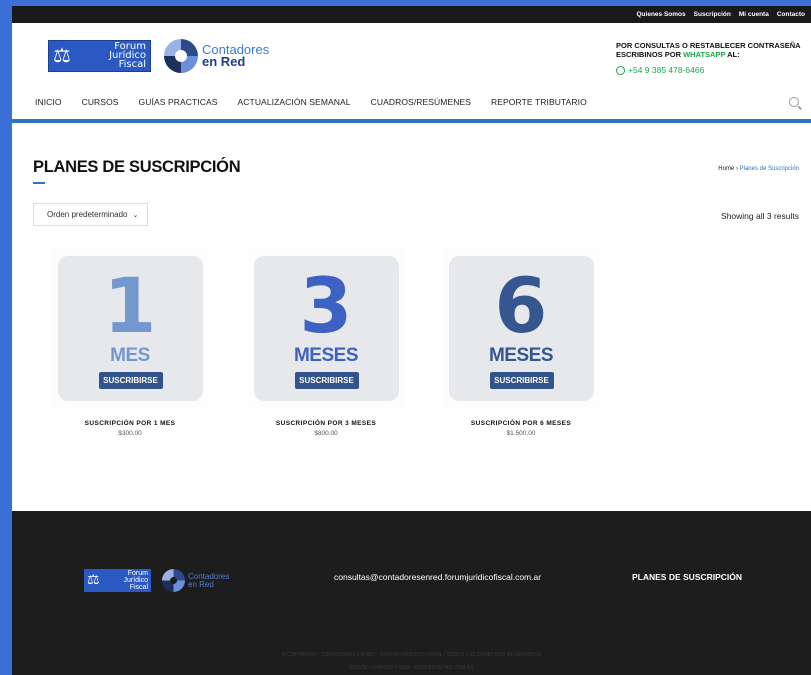  I want to click on product-image: 3 MESES SUSCRIBIRSE, so click(326, 328).